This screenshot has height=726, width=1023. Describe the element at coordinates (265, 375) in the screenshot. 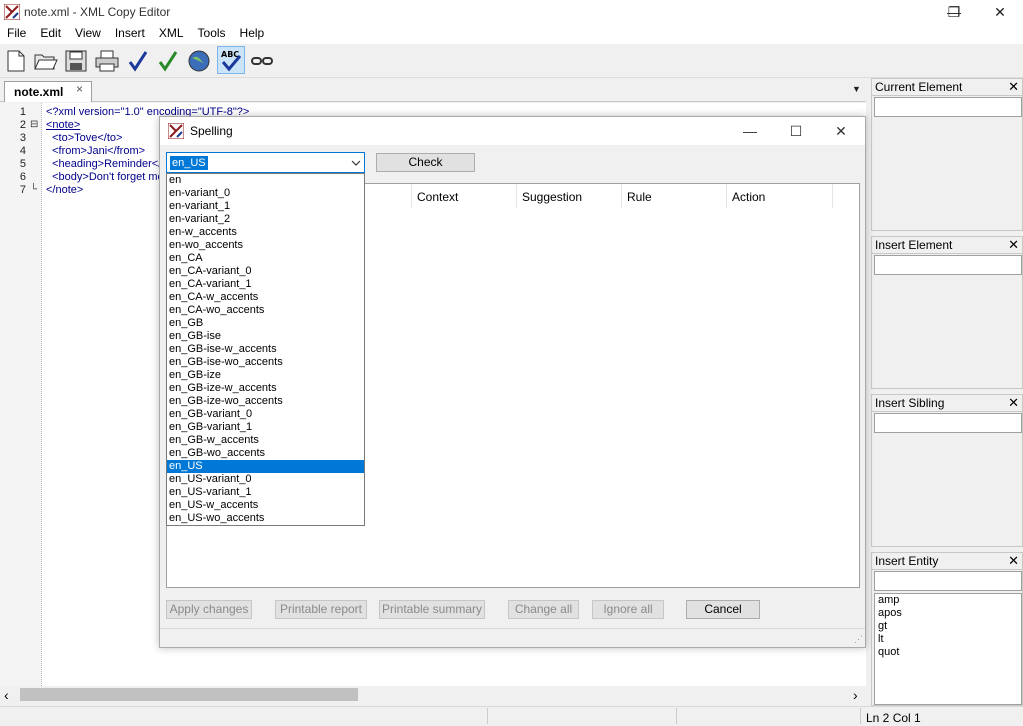

I see `language-option: en_GB-ize` at that location.